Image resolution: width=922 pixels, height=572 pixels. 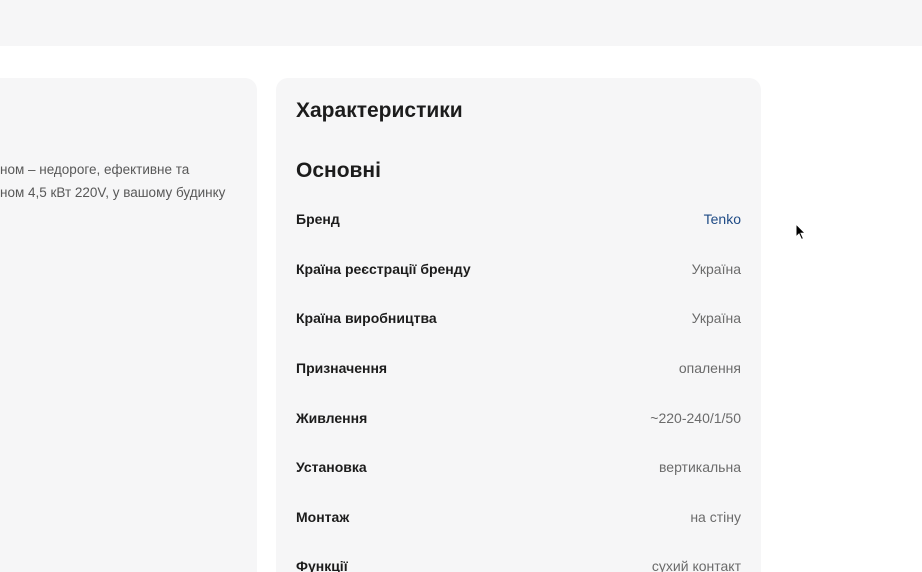 What do you see at coordinates (518, 563) in the screenshot?
I see `spec-row-functions: Функції сухий контакт` at bounding box center [518, 563].